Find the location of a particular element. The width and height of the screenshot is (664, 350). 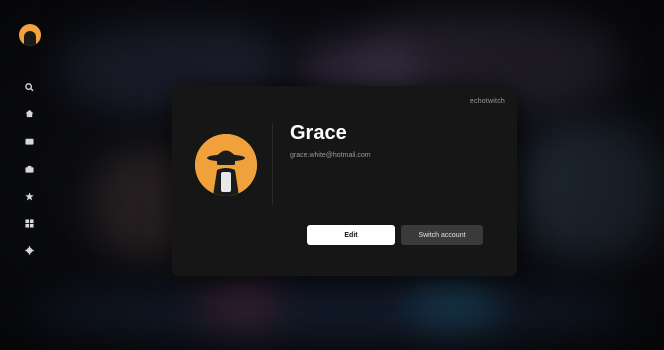

profile-email: grace.white@hotmail.com is located at coordinates (330, 155).